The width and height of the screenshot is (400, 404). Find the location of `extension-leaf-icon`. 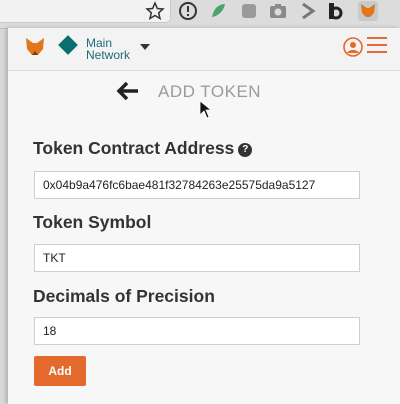

extension-leaf-icon is located at coordinates (218, 11).